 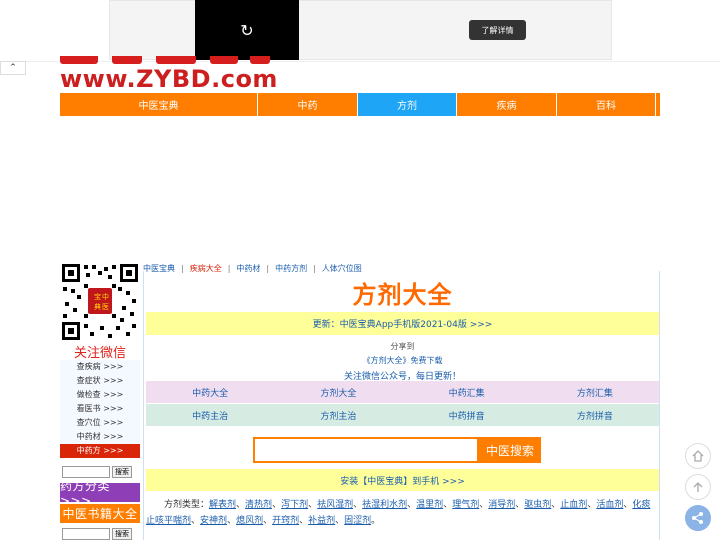 I want to click on wechat-qr-code: 宝 中 典 医, so click(x=100, y=302).